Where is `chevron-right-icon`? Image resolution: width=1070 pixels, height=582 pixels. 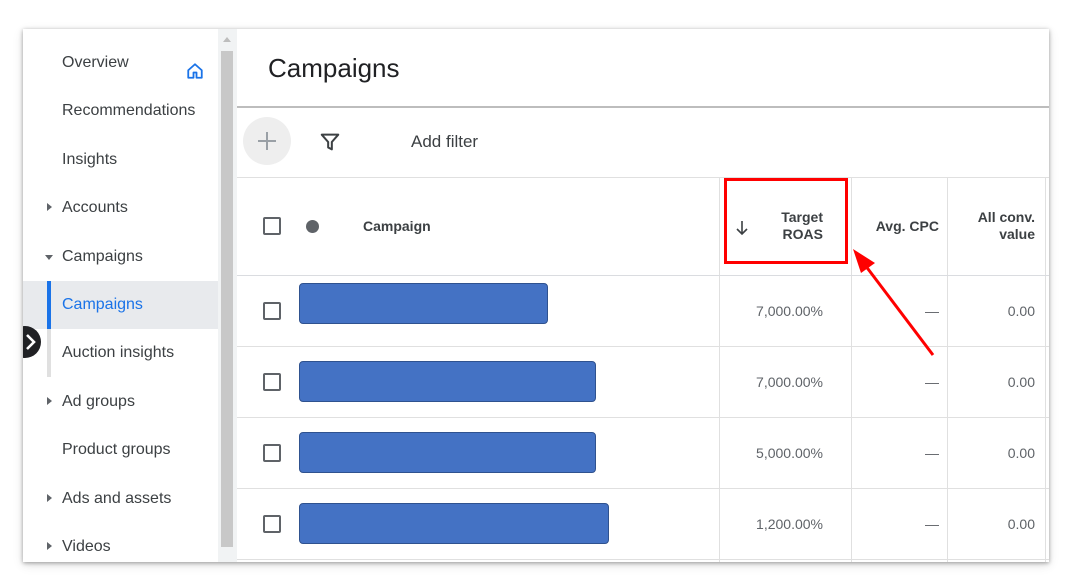 chevron-right-icon is located at coordinates (31, 342).